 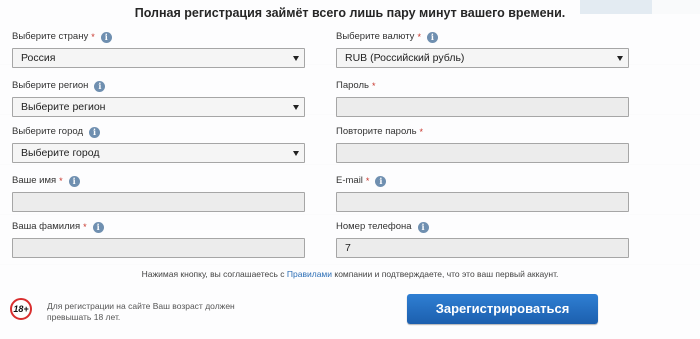 What do you see at coordinates (309, 274) in the screenshot?
I see `rules-link: Правилами` at bounding box center [309, 274].